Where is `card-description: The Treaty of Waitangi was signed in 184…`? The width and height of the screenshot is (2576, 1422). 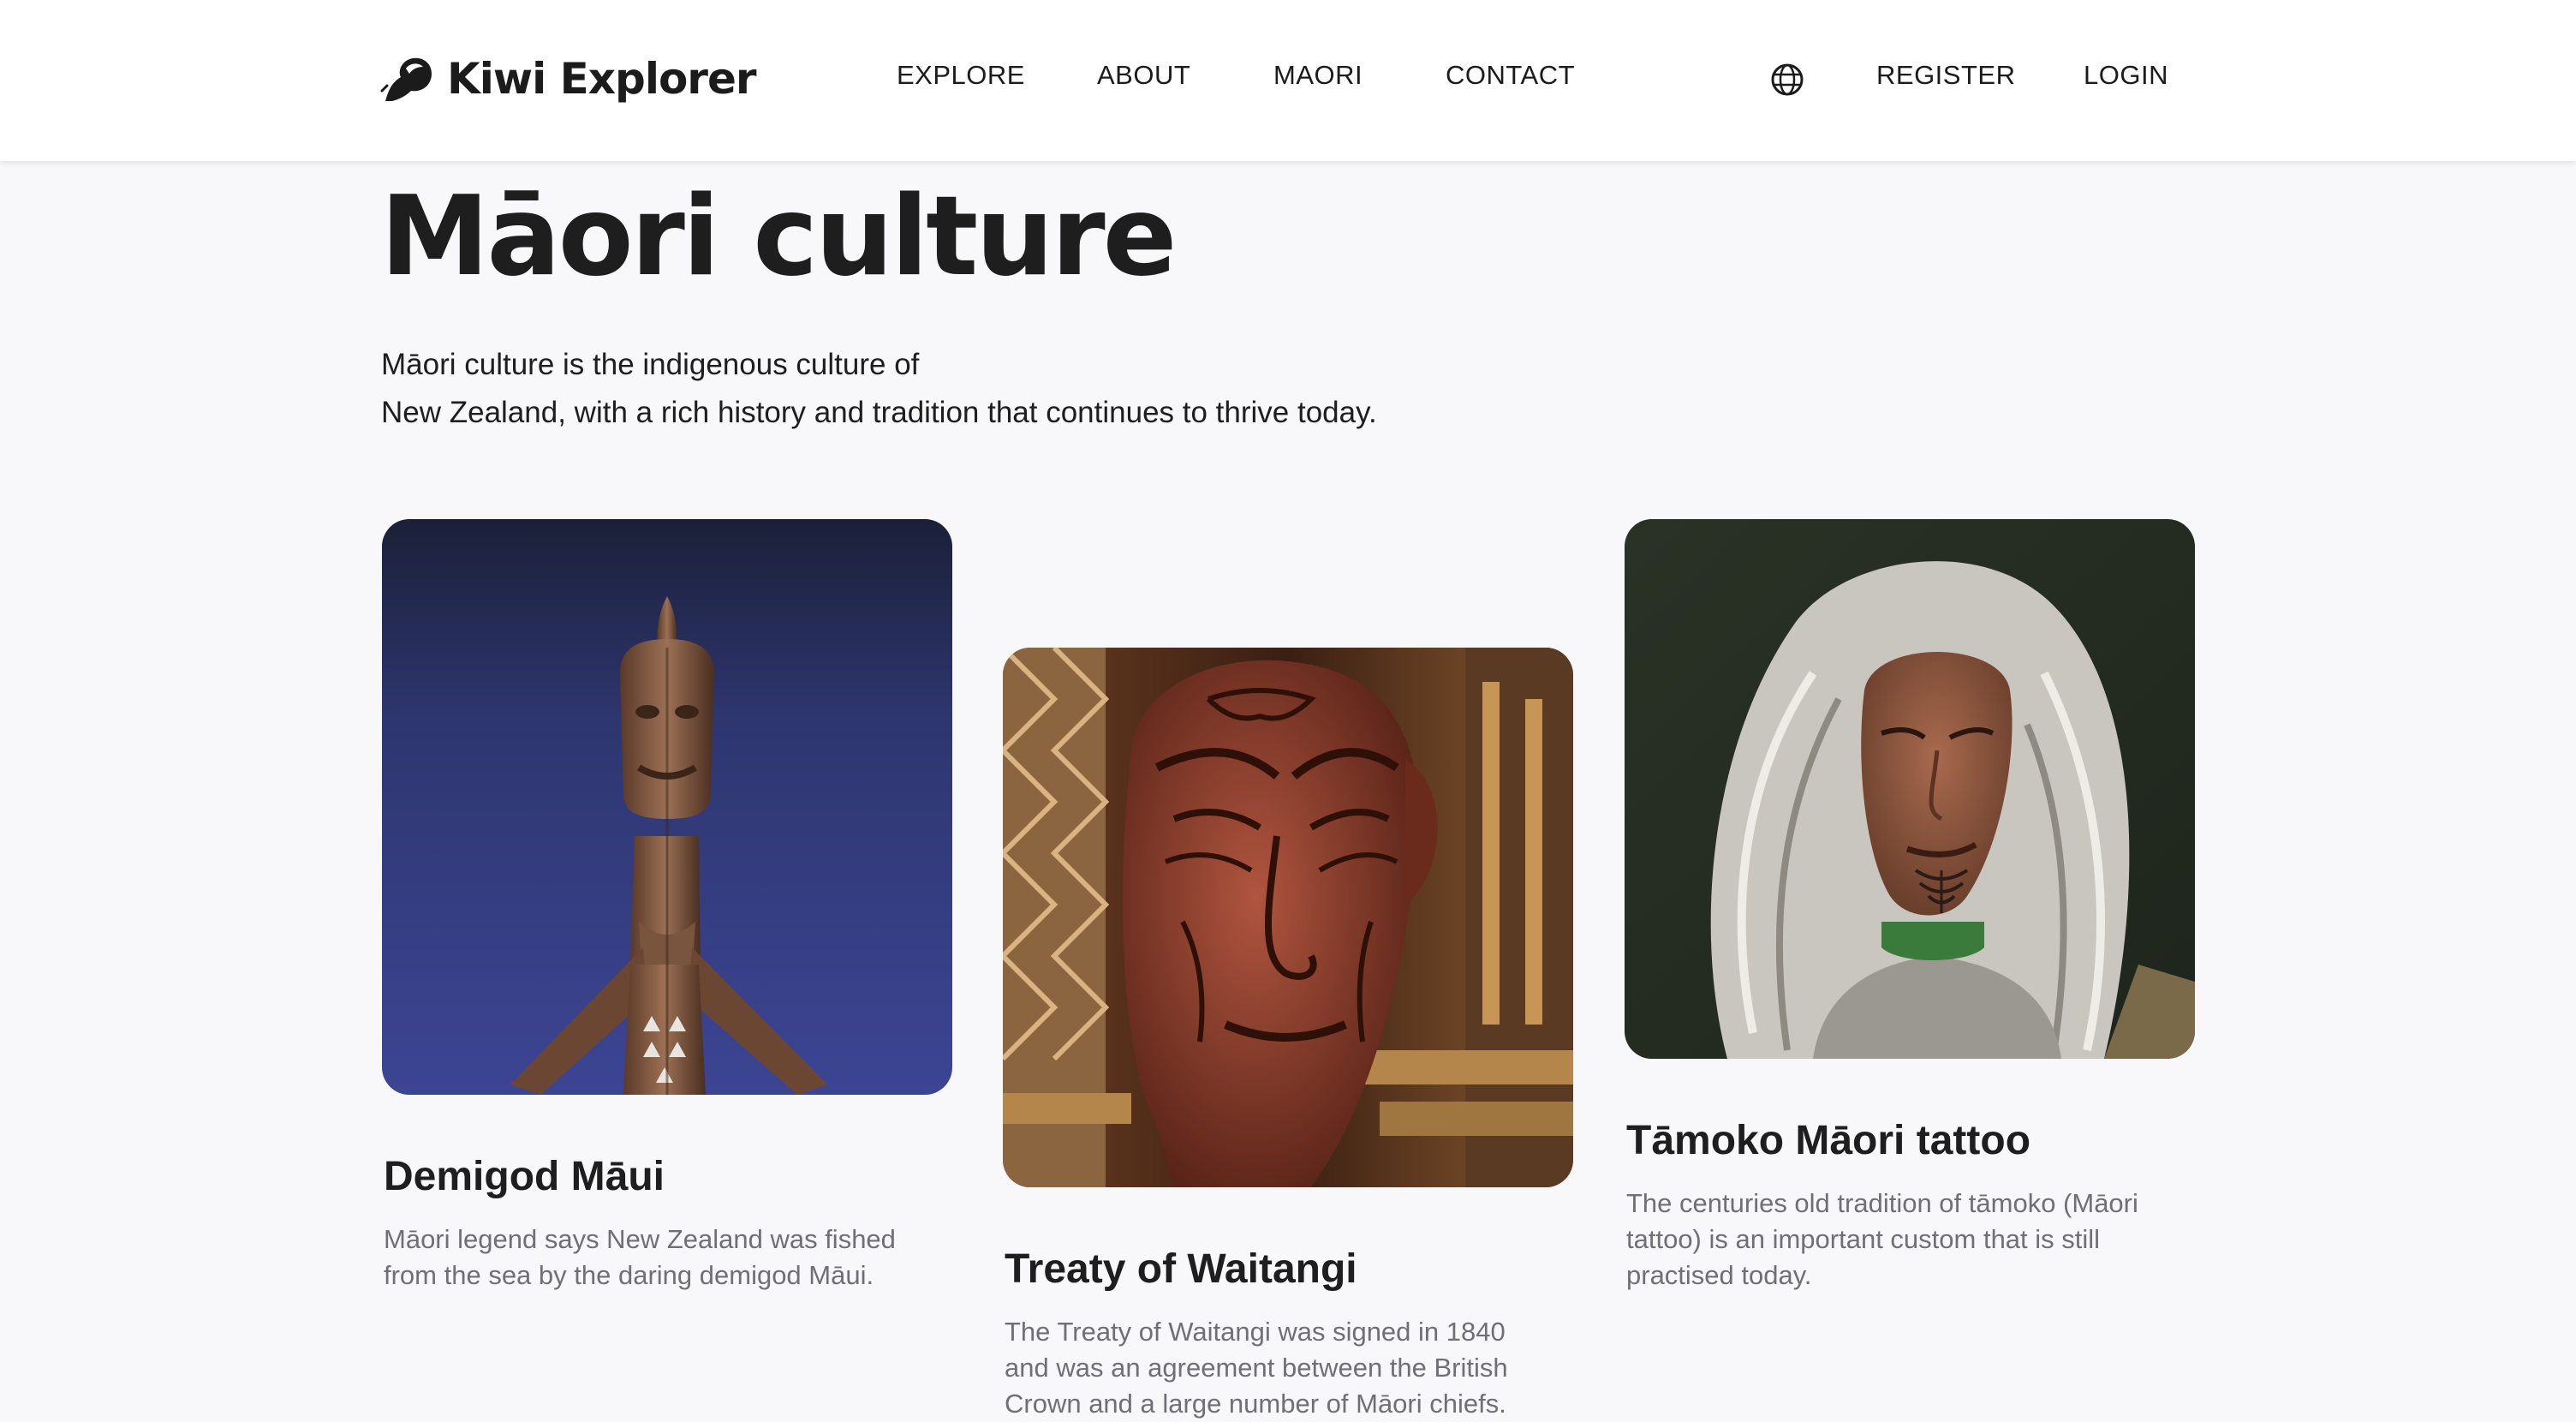 card-description: The Treaty of Waitangi was signed in 184… is located at coordinates (1256, 1368).